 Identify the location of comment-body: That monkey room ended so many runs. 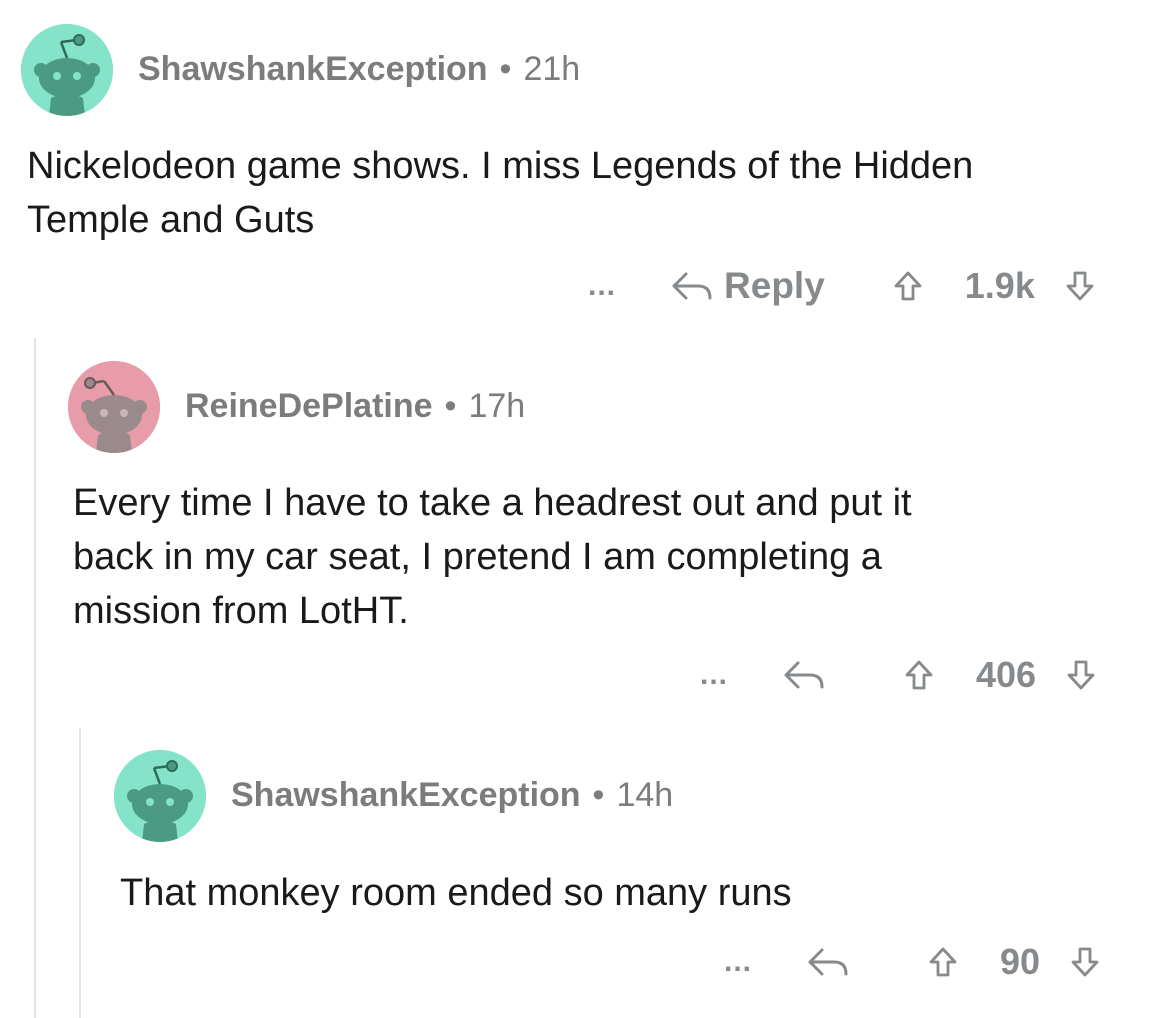
(635, 893).